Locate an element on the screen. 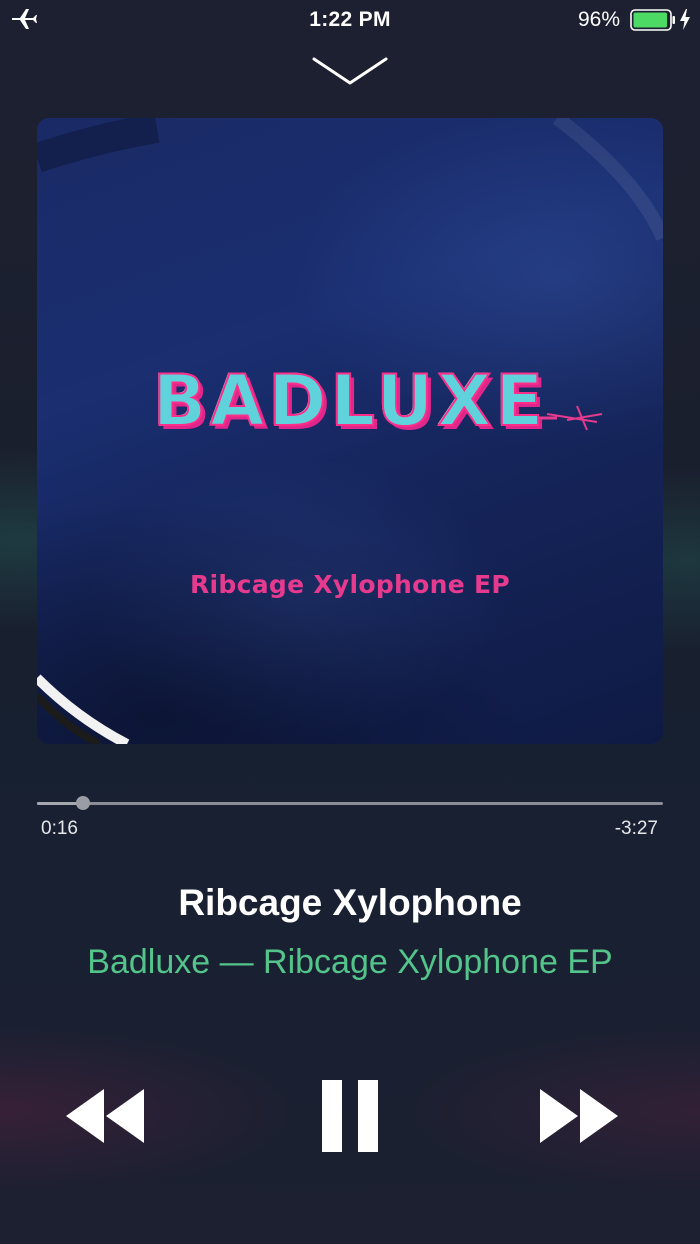 Image resolution: width=700 pixels, height=1244 pixels. progress-bar is located at coordinates (350, 803).